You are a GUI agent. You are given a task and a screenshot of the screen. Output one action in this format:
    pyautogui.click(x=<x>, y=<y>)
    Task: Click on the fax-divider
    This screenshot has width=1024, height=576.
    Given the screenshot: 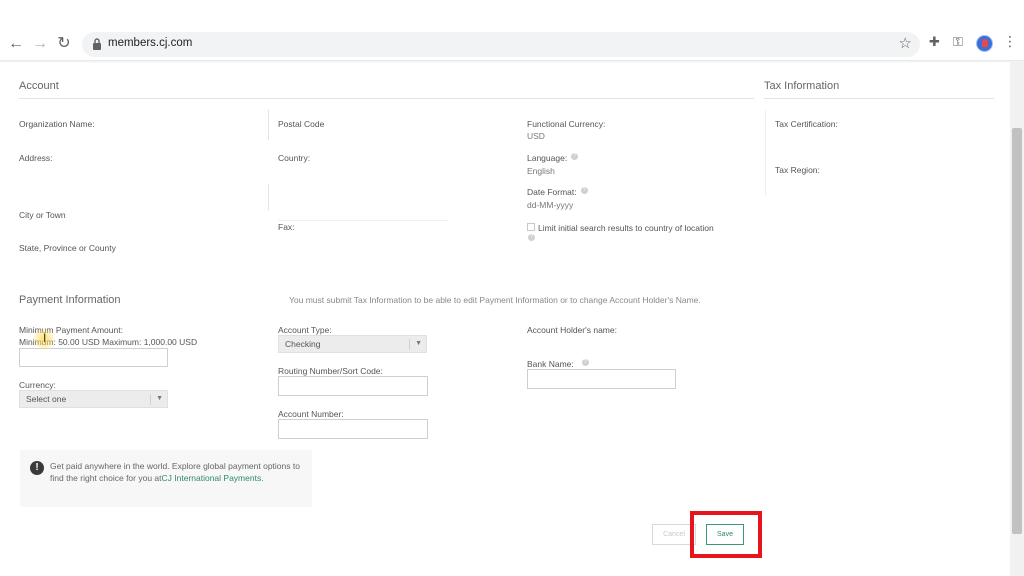 What is the action you would take?
    pyautogui.click(x=363, y=220)
    